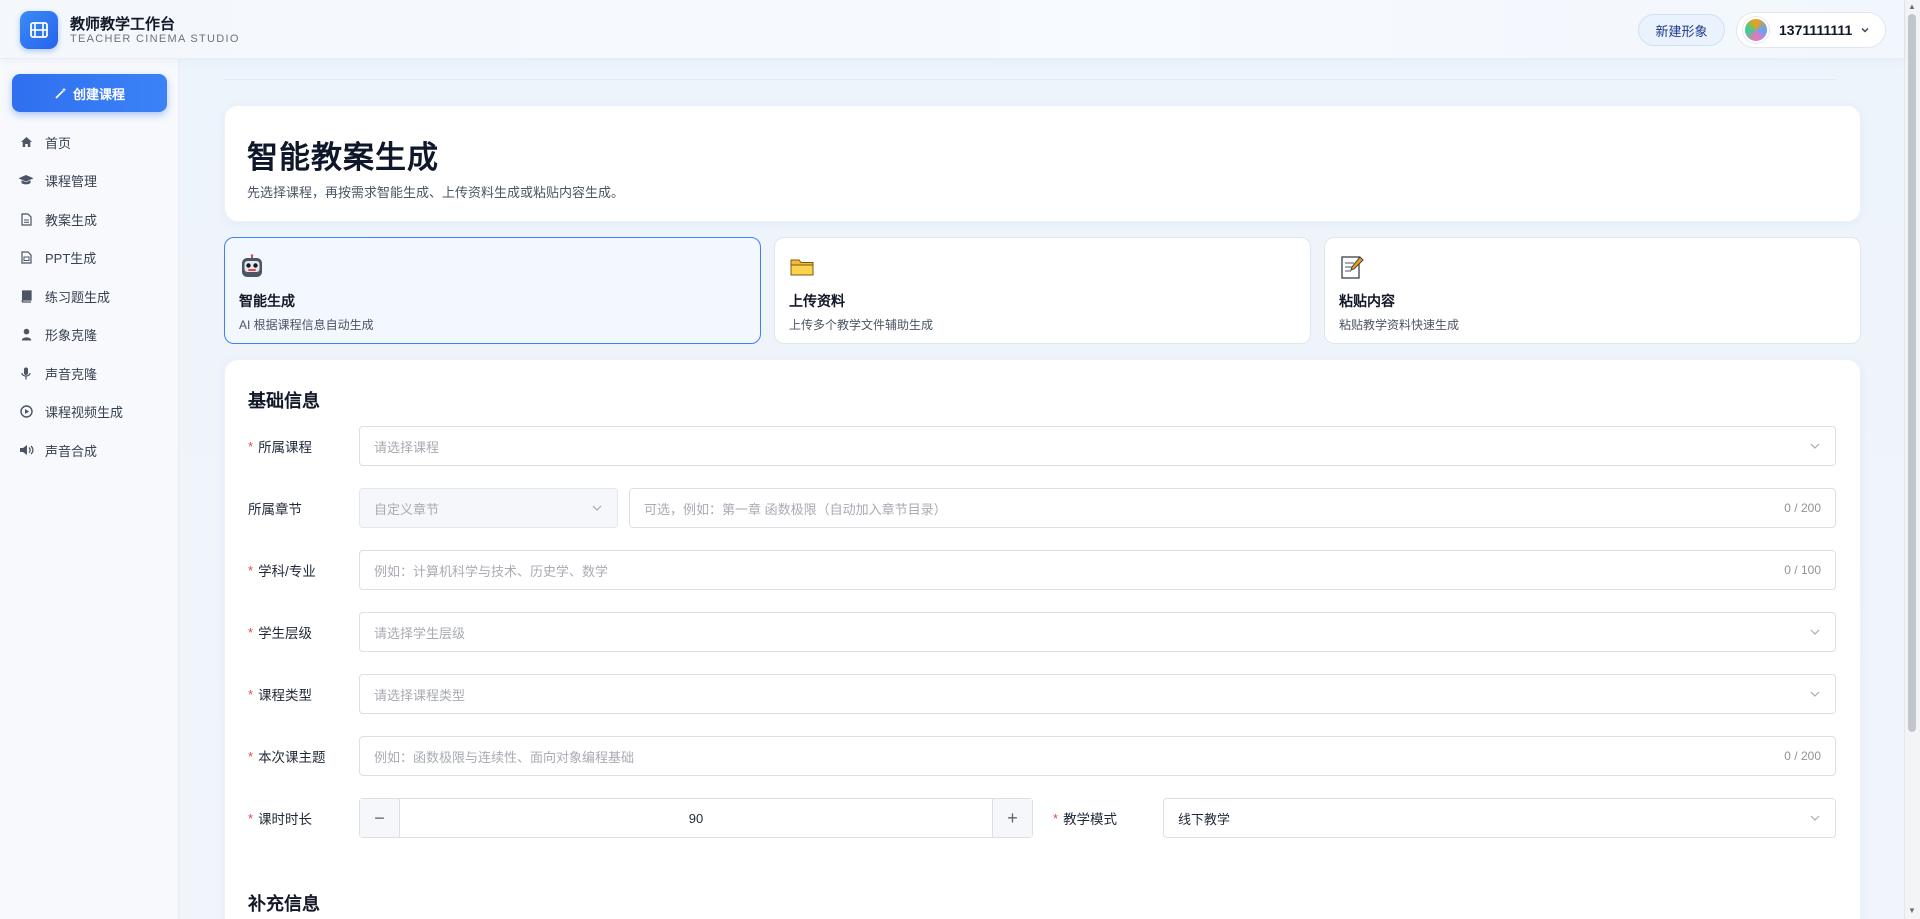 The width and height of the screenshot is (1920, 919). What do you see at coordinates (123, 24) in the screenshot?
I see `brand-title: 教师教学工作台` at bounding box center [123, 24].